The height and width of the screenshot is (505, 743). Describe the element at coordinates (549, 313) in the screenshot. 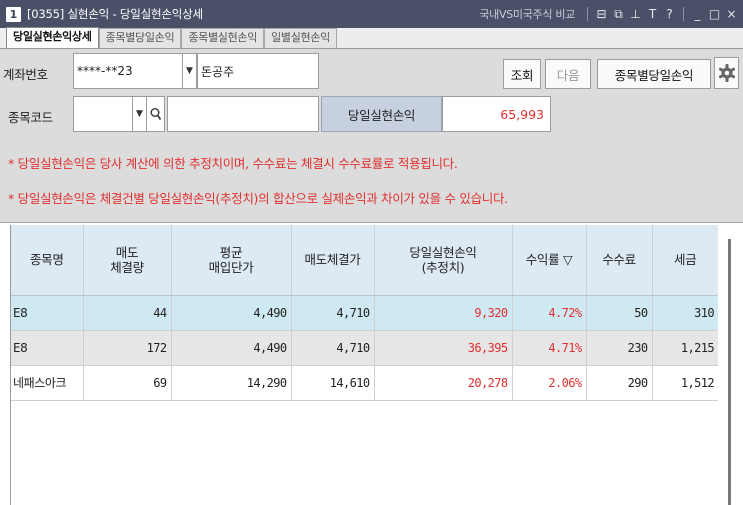

I see `cell-return-rate: 4.72%` at that location.